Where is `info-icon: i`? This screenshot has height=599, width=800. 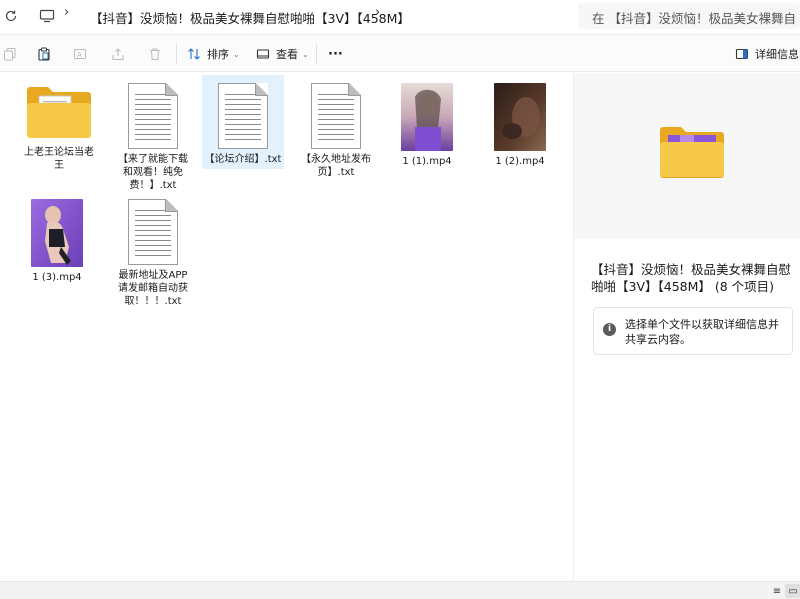 info-icon: i is located at coordinates (609, 329).